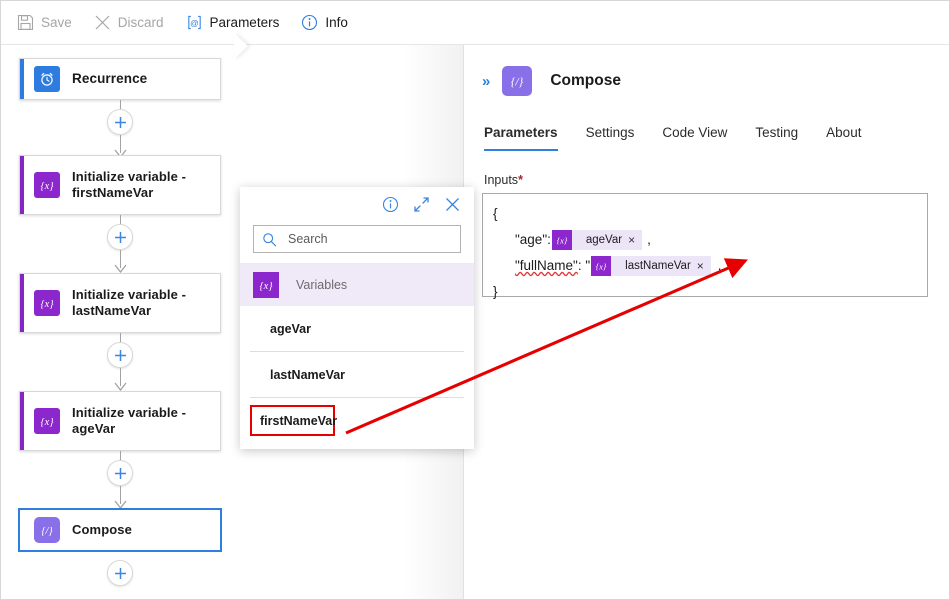  I want to click on node-compose: {/} Compose, so click(120, 530).